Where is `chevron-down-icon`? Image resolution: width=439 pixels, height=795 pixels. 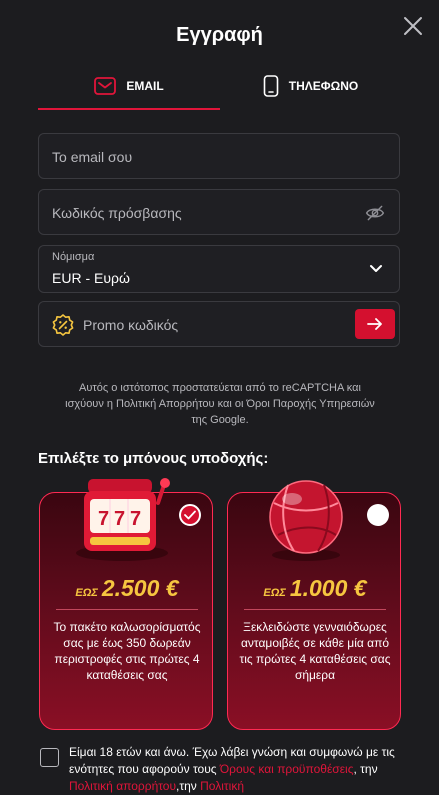 chevron-down-icon is located at coordinates (376, 268).